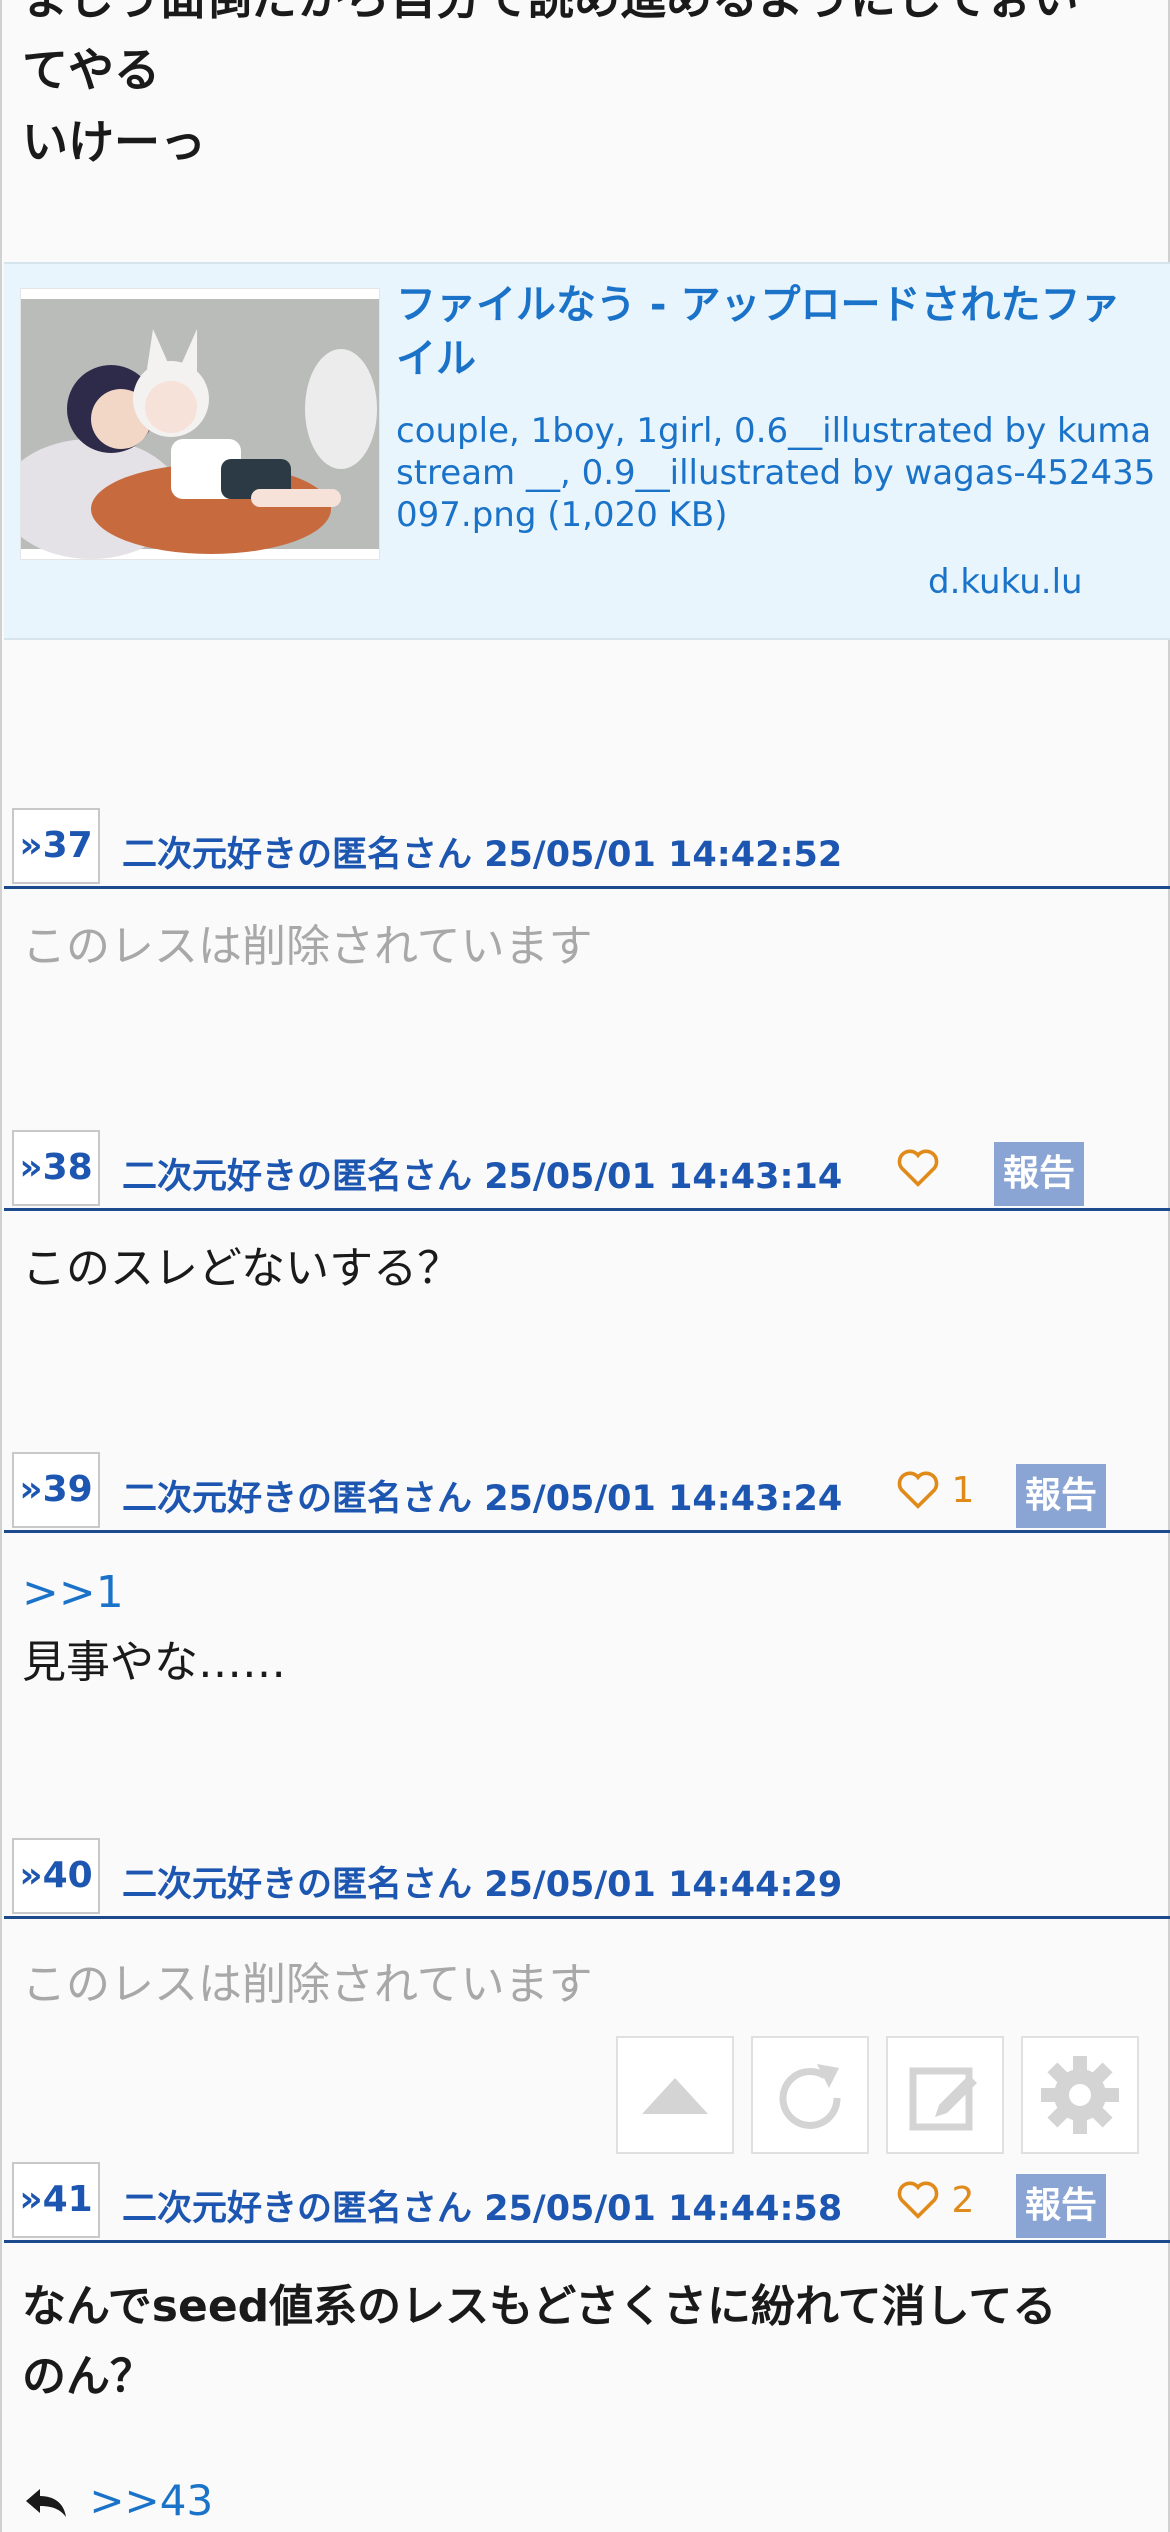 The width and height of the screenshot is (1170, 2532). I want to click on like-button: 2, so click(935, 2200).